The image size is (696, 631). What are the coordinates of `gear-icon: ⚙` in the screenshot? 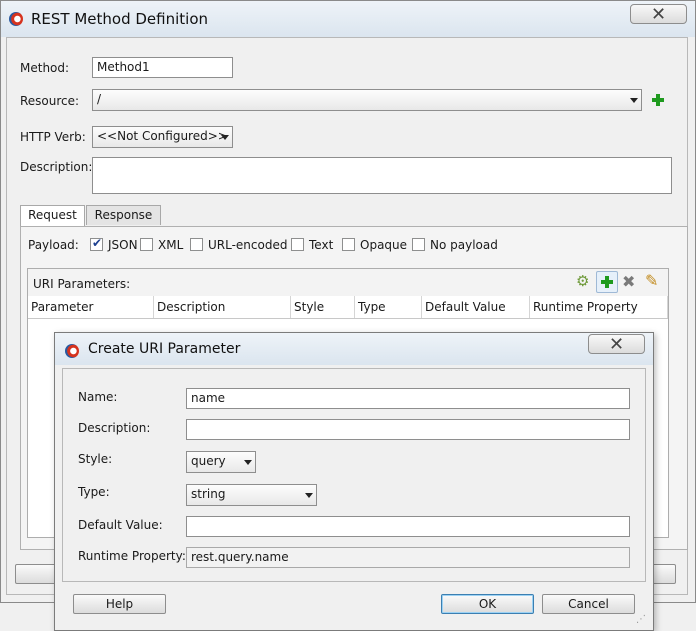 It's located at (582, 281).